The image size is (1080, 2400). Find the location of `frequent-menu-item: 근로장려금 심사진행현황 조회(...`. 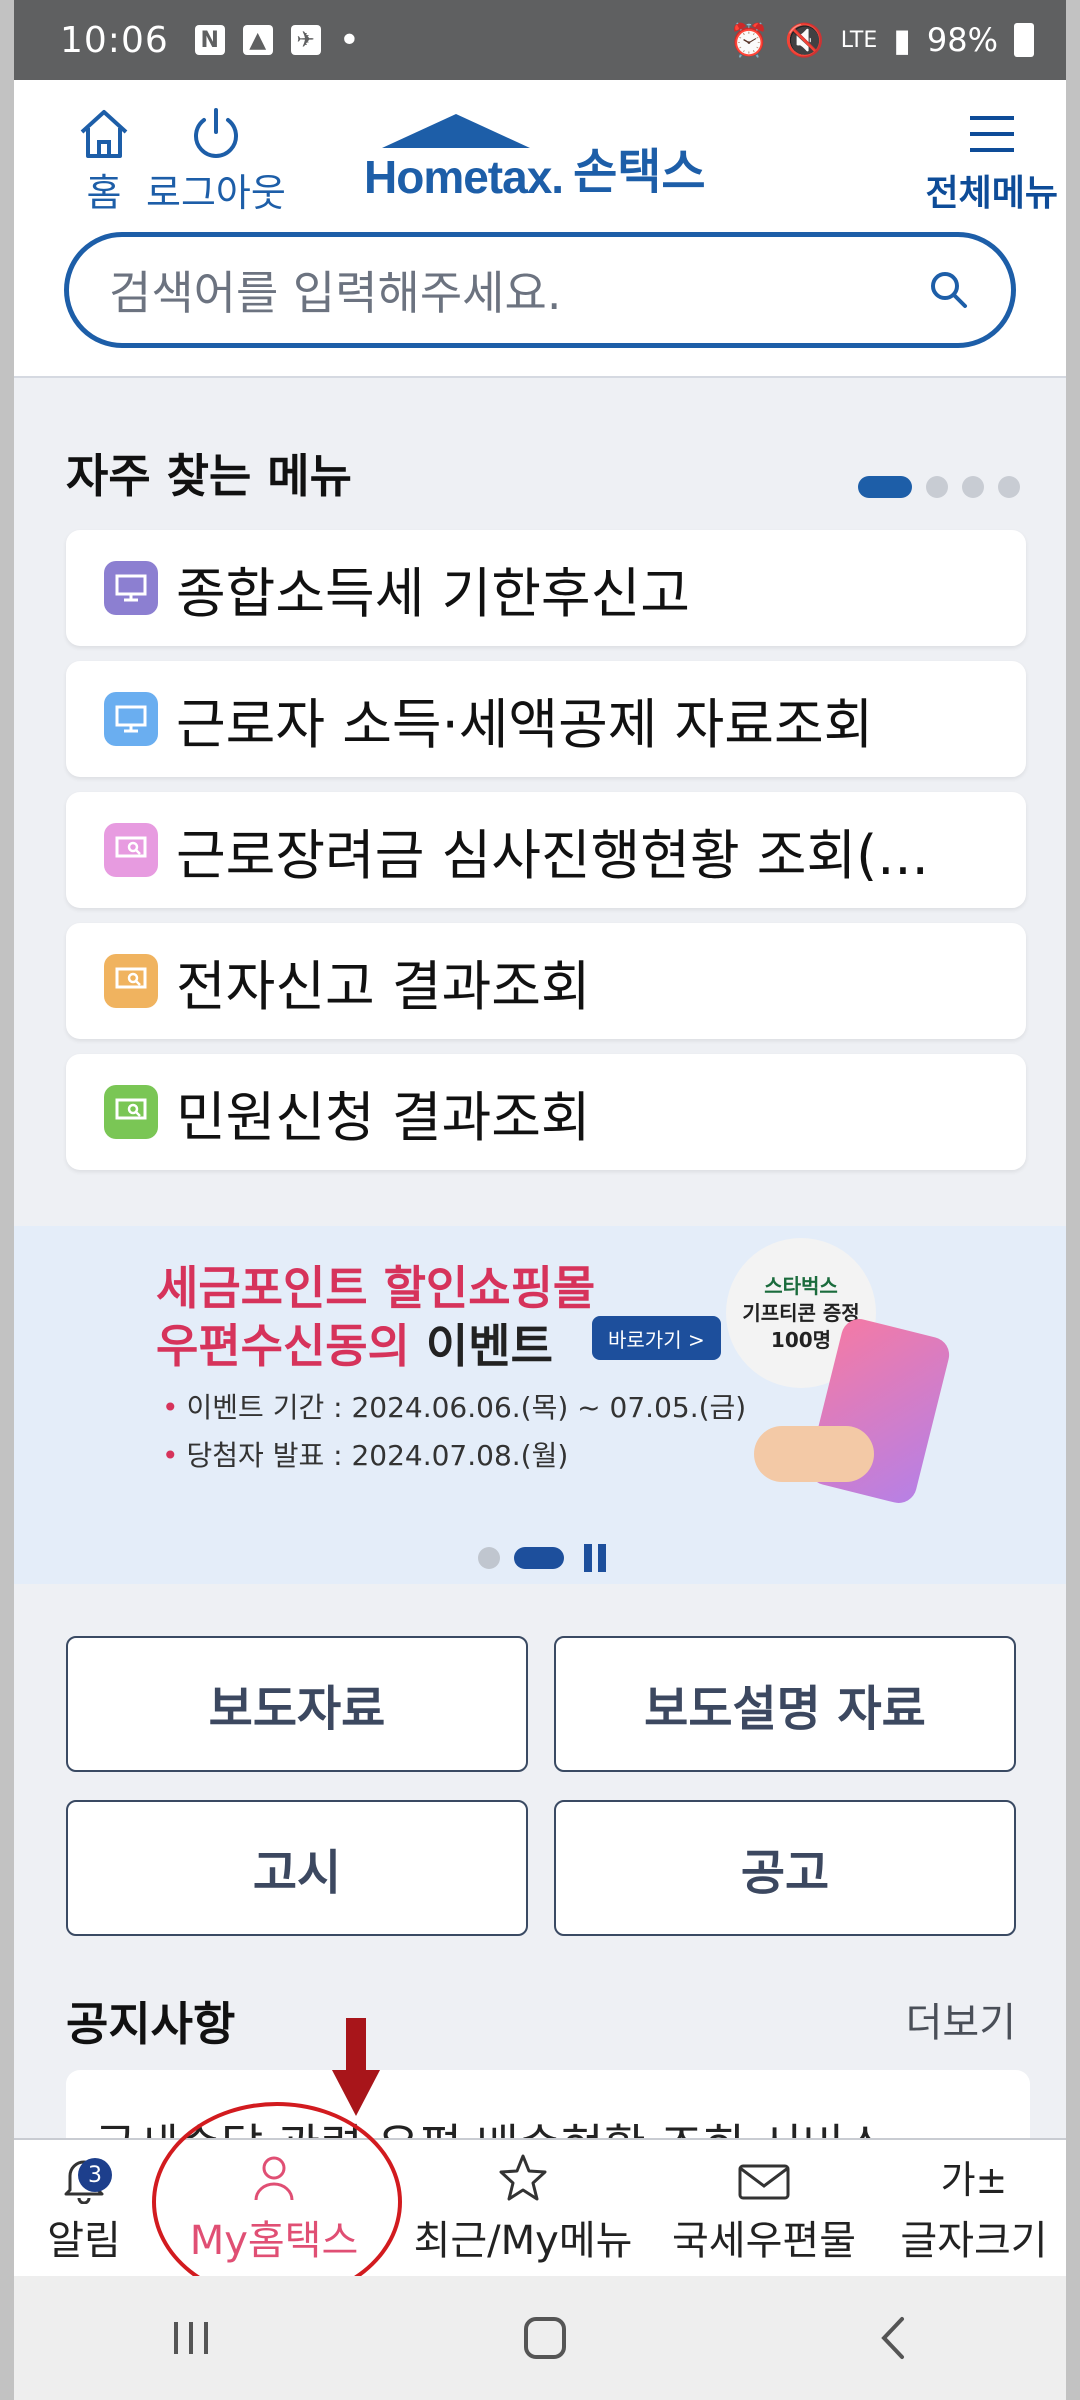

frequent-menu-item: 근로장려금 심사진행현황 조회(... is located at coordinates (546, 850).